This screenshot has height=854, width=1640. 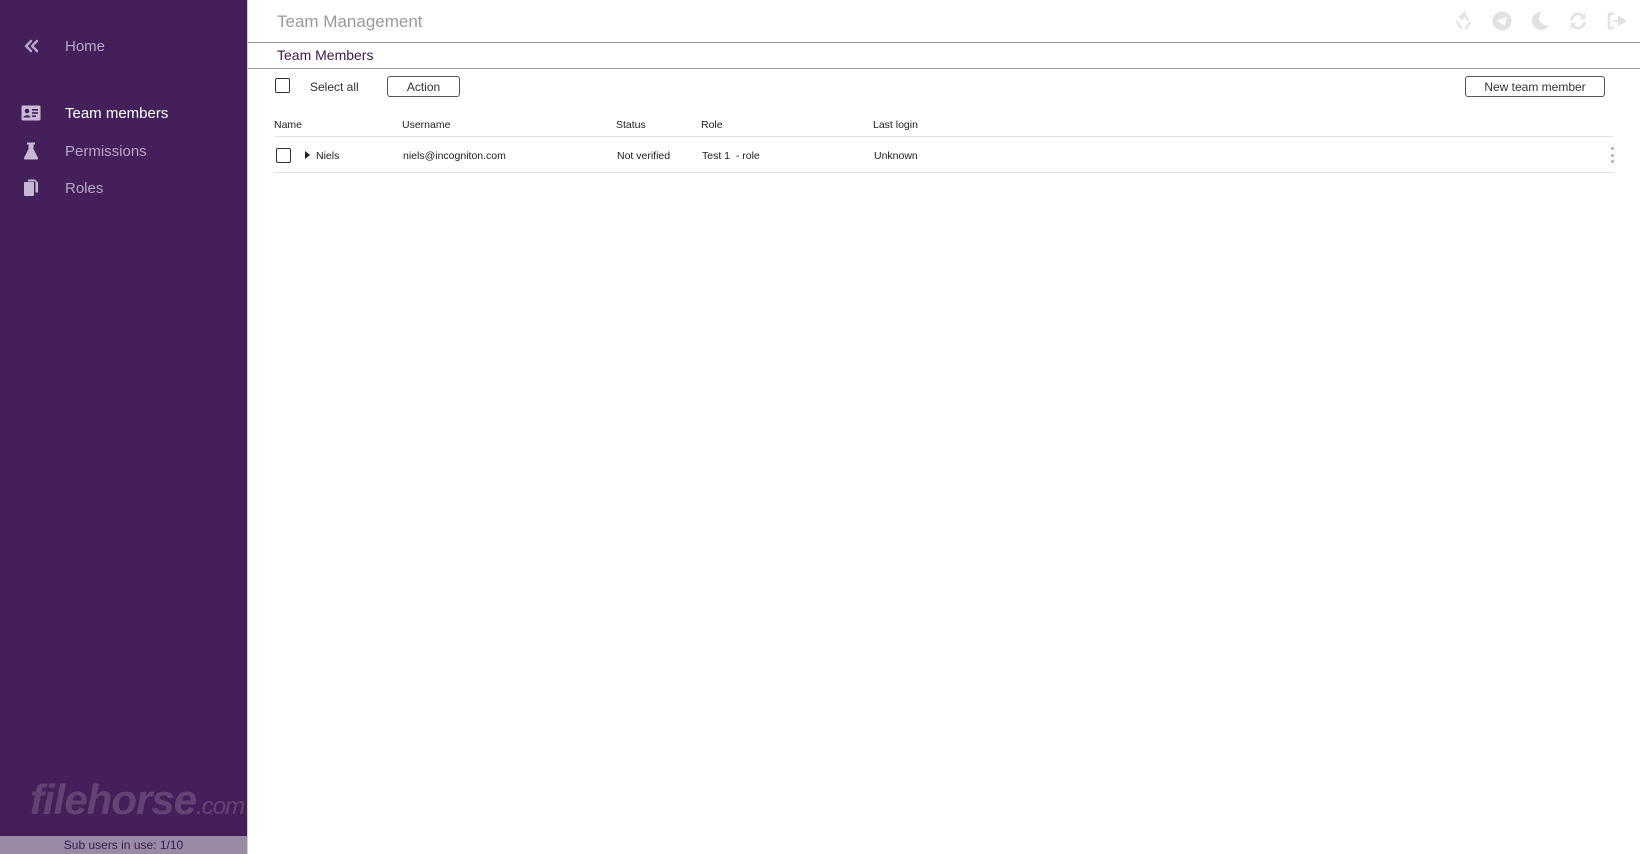 I want to click on sidebar-item-label: Team members, so click(x=117, y=113).